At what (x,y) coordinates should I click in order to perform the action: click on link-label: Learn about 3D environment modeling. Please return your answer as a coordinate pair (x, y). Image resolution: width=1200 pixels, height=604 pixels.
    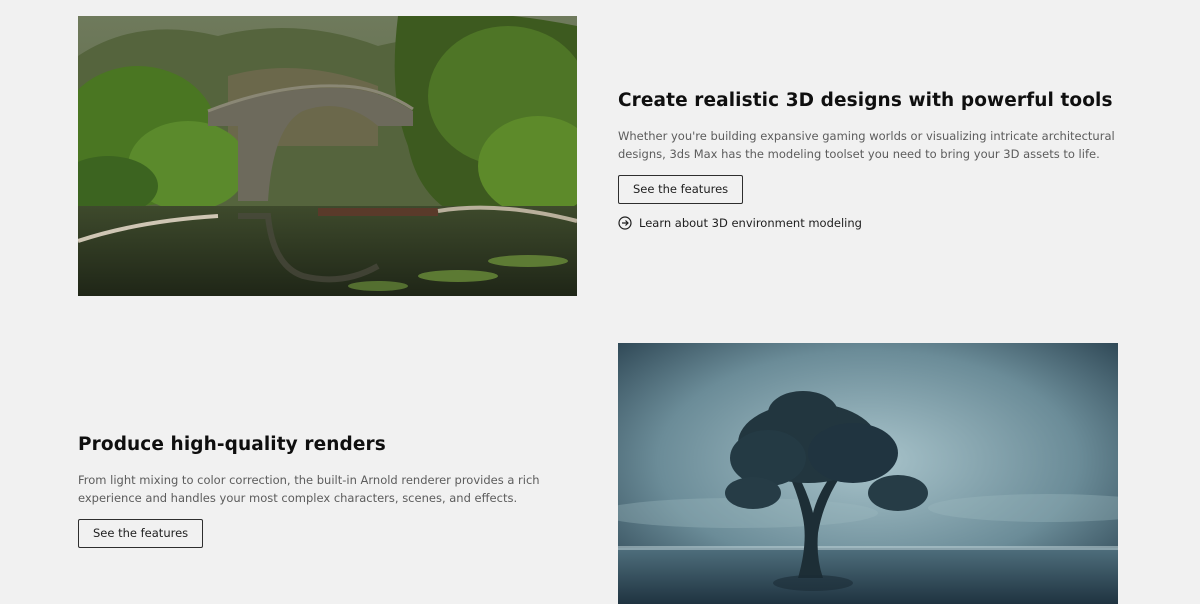
    Looking at the image, I should click on (750, 223).